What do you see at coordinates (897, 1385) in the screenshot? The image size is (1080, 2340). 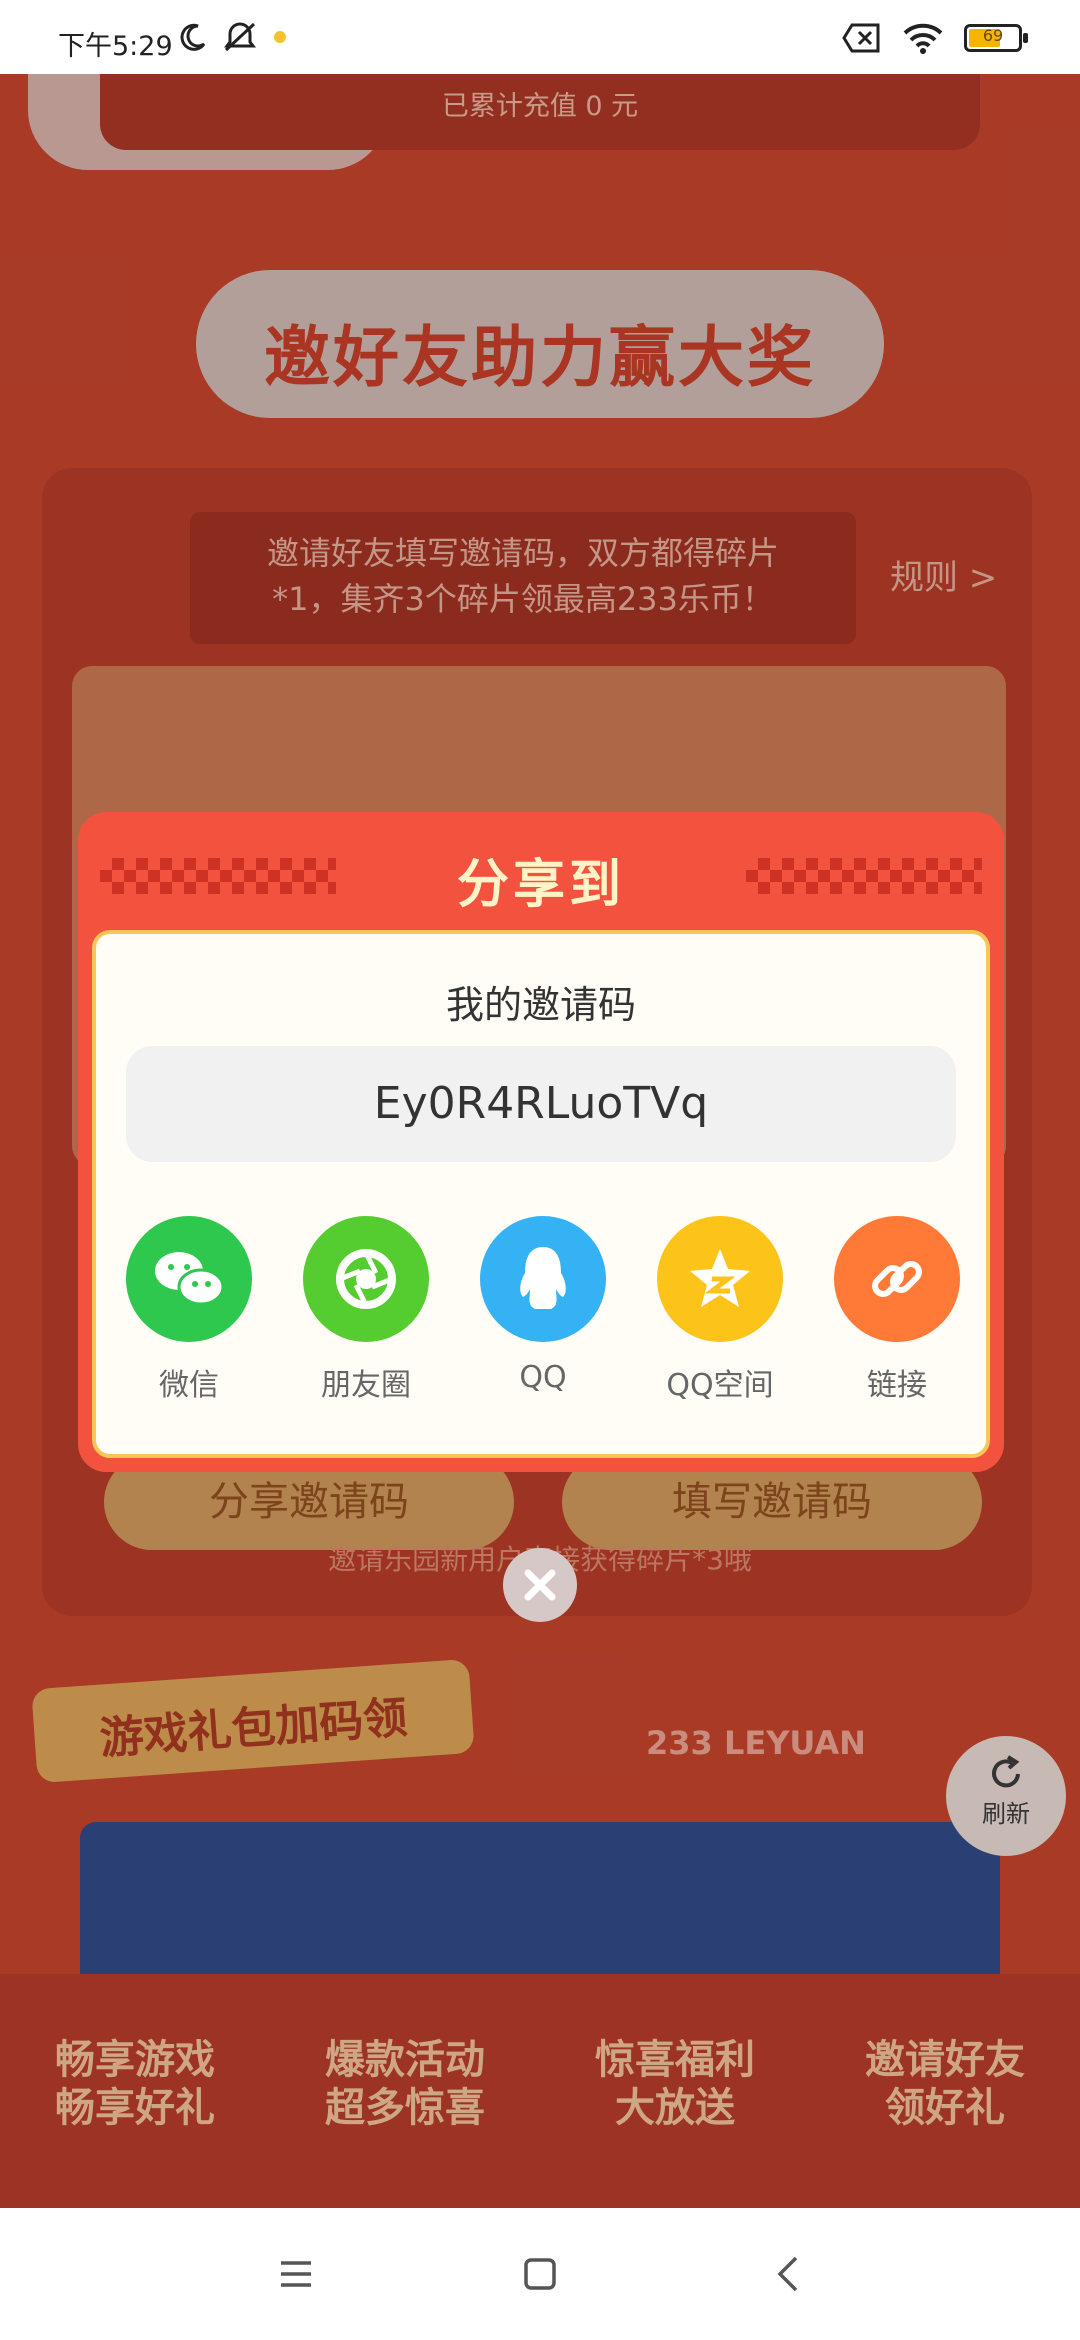 I see `share-label: 链接` at bounding box center [897, 1385].